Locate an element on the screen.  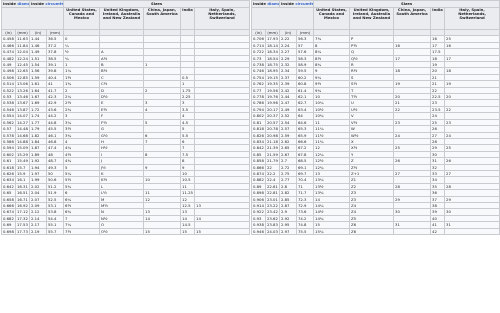
cell-diameter-mm: 19.56 is located at coordinates (272, 90).